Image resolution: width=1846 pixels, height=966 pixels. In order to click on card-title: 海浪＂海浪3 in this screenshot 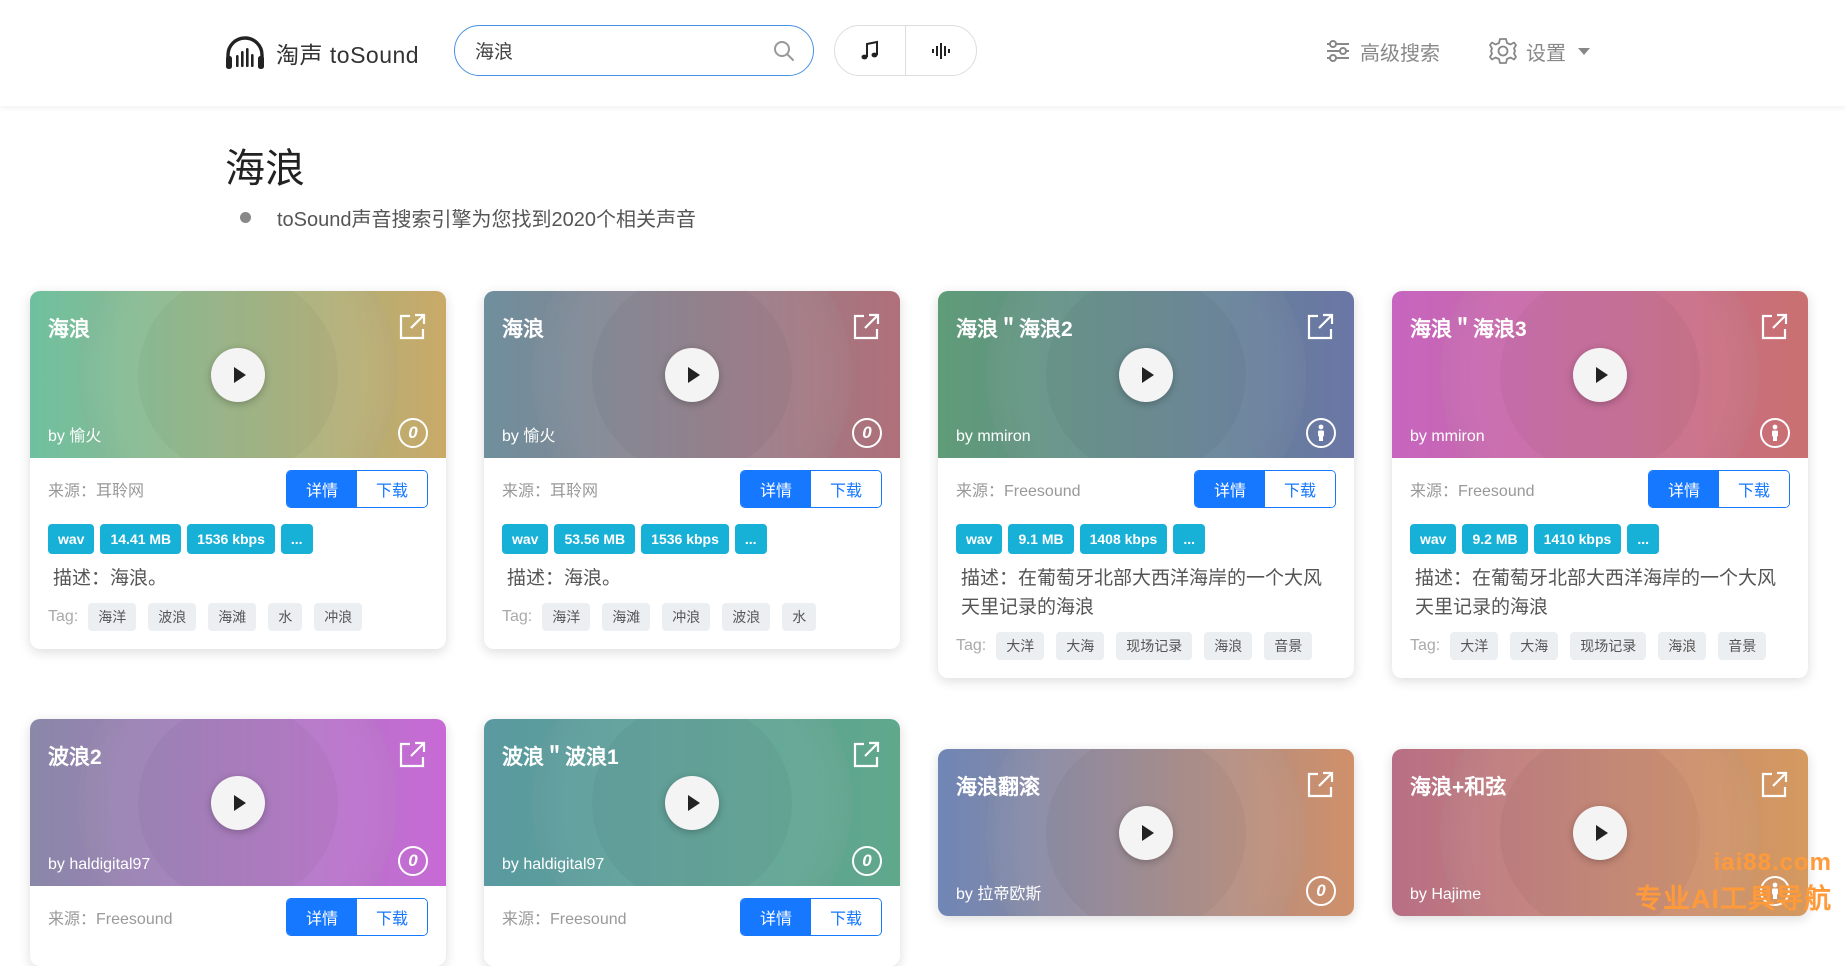, I will do `click(1468, 328)`.